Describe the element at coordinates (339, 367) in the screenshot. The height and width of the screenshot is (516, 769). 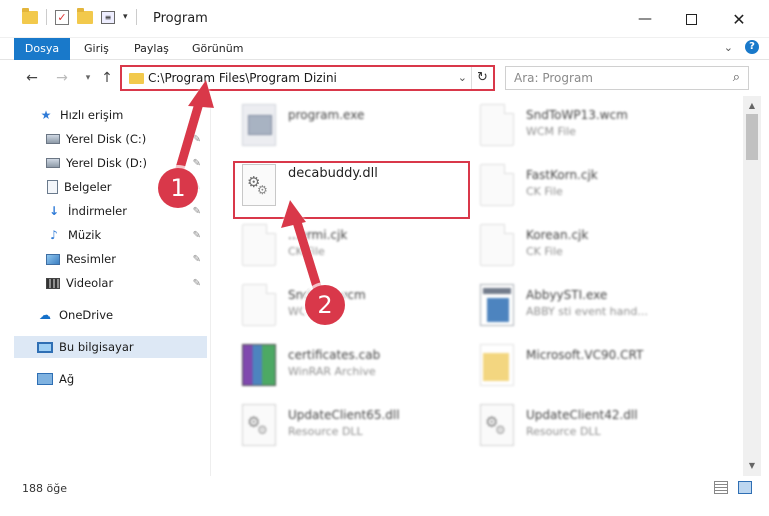
I see `list-item: certificates.cab WinRAR Archive` at that location.